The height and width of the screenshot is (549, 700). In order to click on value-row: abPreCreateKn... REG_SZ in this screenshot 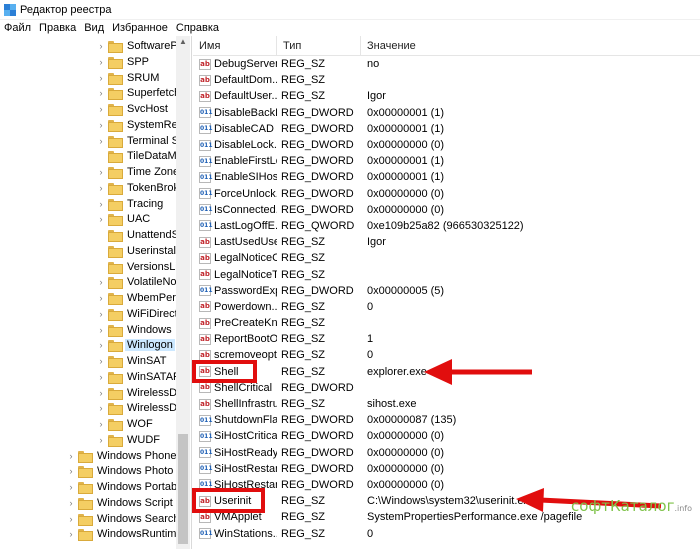, I will do `click(446, 323)`.